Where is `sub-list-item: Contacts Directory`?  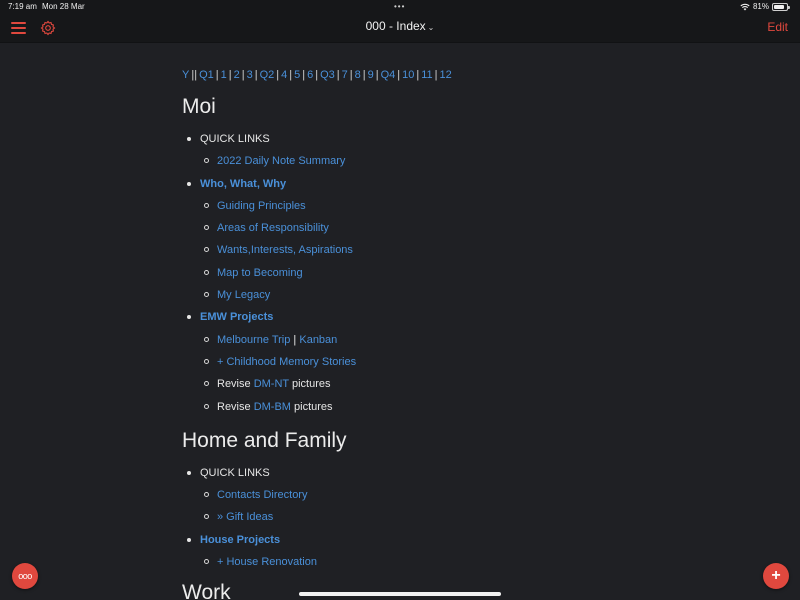
sub-list-item: Contacts Directory is located at coordinates (471, 495).